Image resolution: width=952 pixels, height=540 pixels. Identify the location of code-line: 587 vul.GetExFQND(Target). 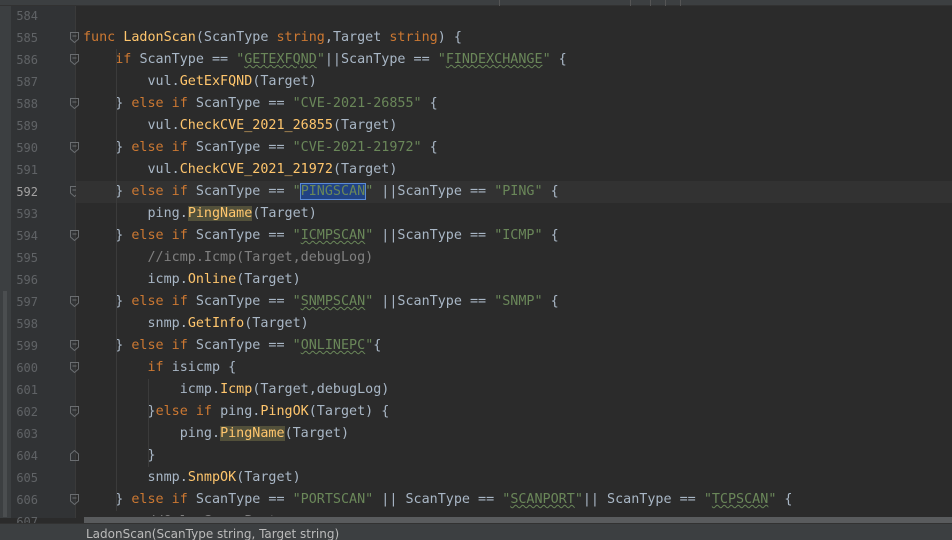
(476, 82).